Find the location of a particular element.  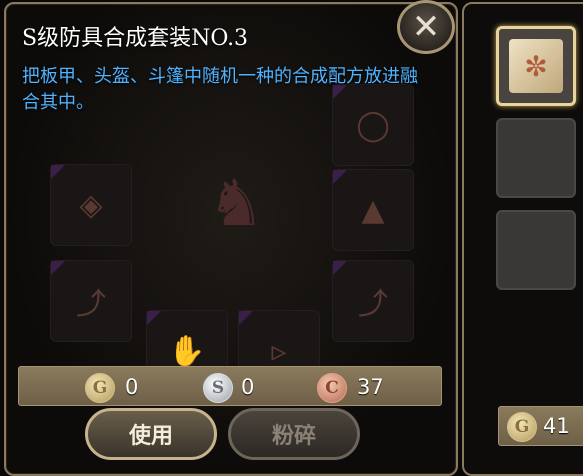

equipment-slot-weapon: ⤴ is located at coordinates (91, 301).